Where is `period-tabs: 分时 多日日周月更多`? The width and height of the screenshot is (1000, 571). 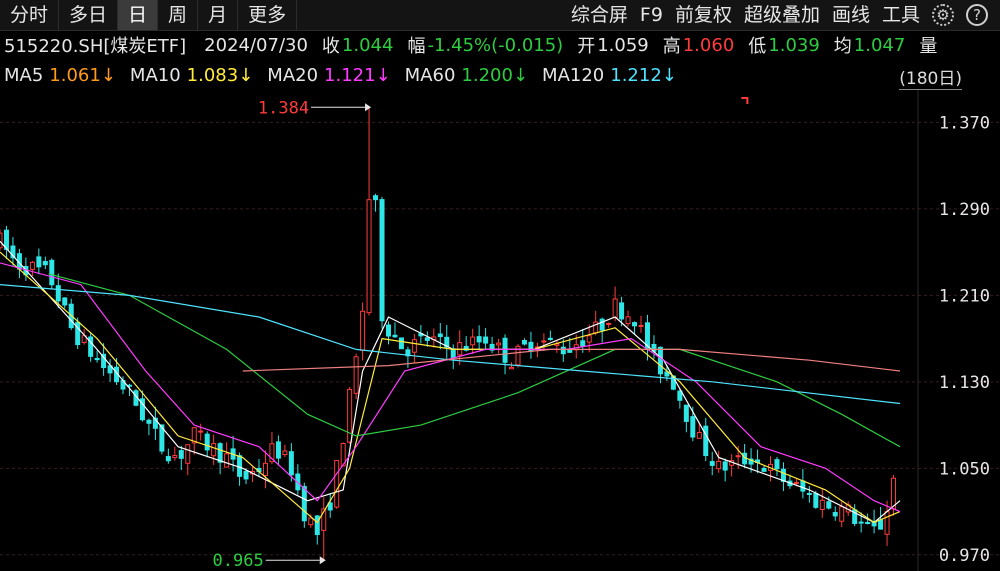 period-tabs: 分时 多日日周月更多 is located at coordinates (149, 15).